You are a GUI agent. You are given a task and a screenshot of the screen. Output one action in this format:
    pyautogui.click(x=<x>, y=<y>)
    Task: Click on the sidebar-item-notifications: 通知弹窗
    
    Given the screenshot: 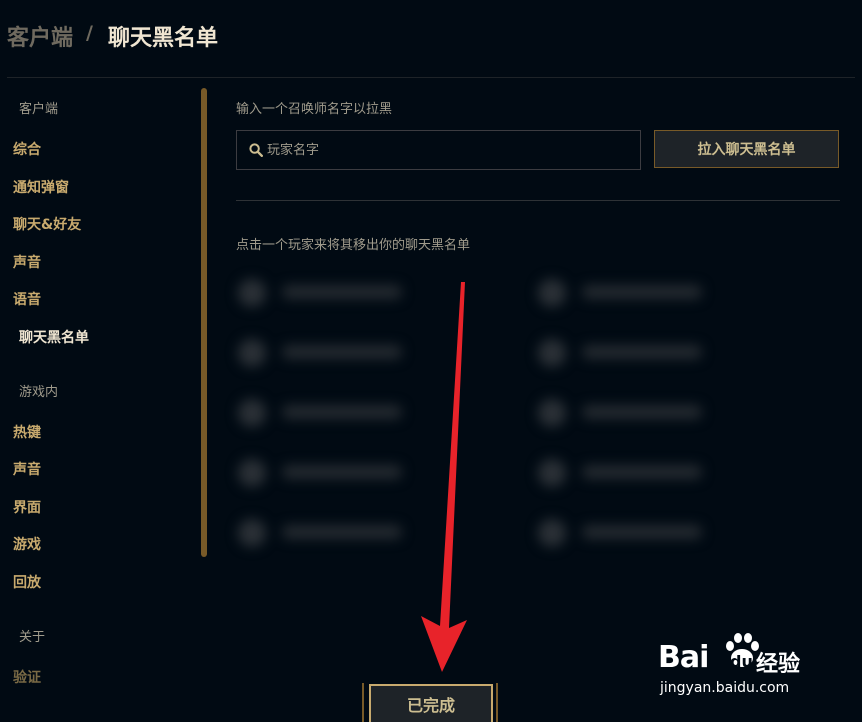 What is the action you would take?
    pyautogui.click(x=41, y=187)
    